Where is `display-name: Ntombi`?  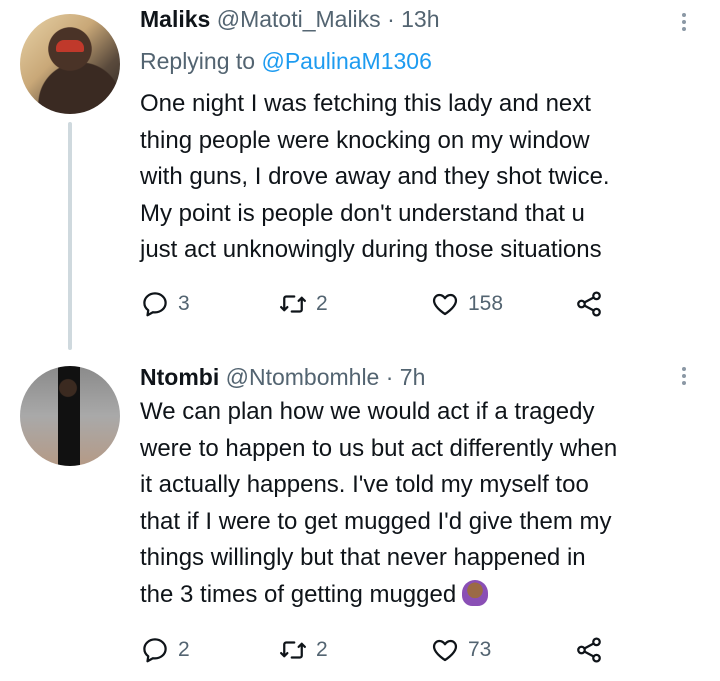
display-name: Ntombi is located at coordinates (179, 377).